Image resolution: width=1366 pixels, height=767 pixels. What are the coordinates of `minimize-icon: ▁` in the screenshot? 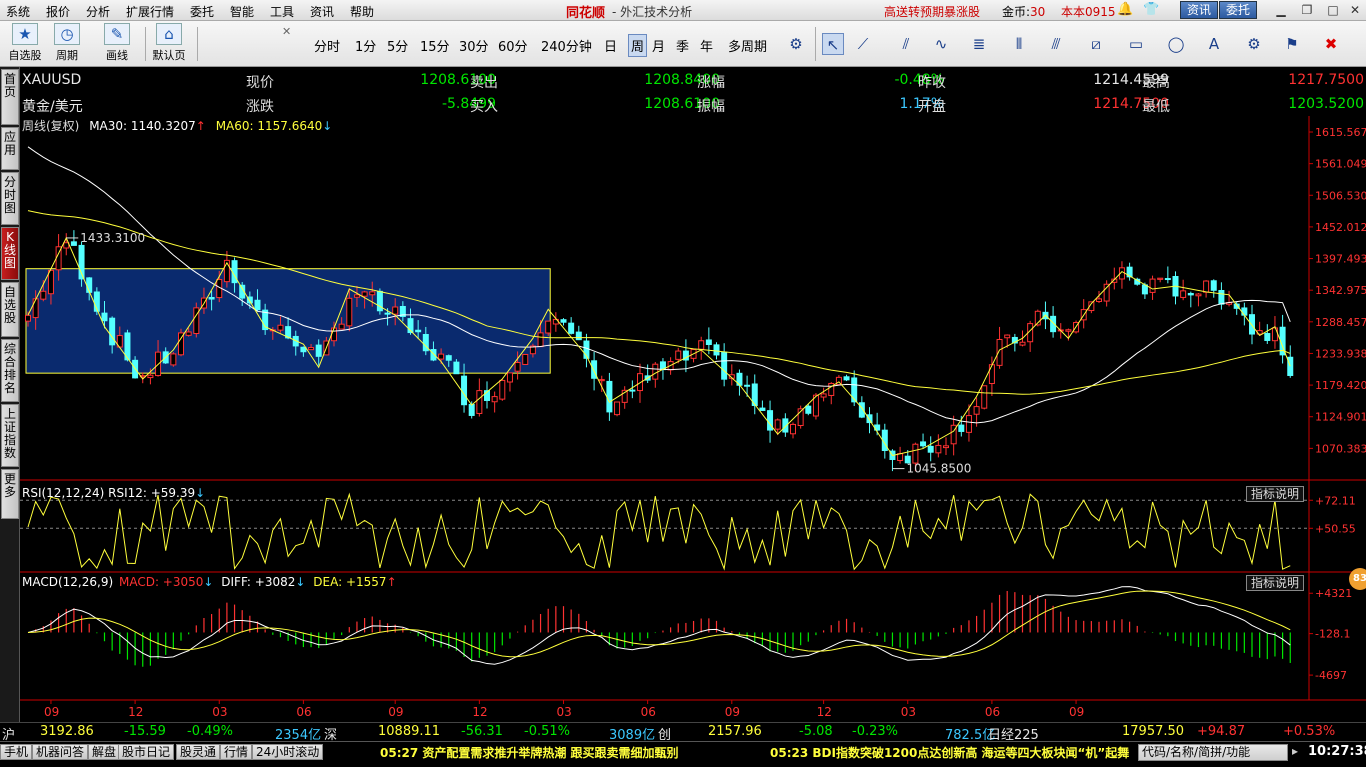 It's located at (1281, 10).